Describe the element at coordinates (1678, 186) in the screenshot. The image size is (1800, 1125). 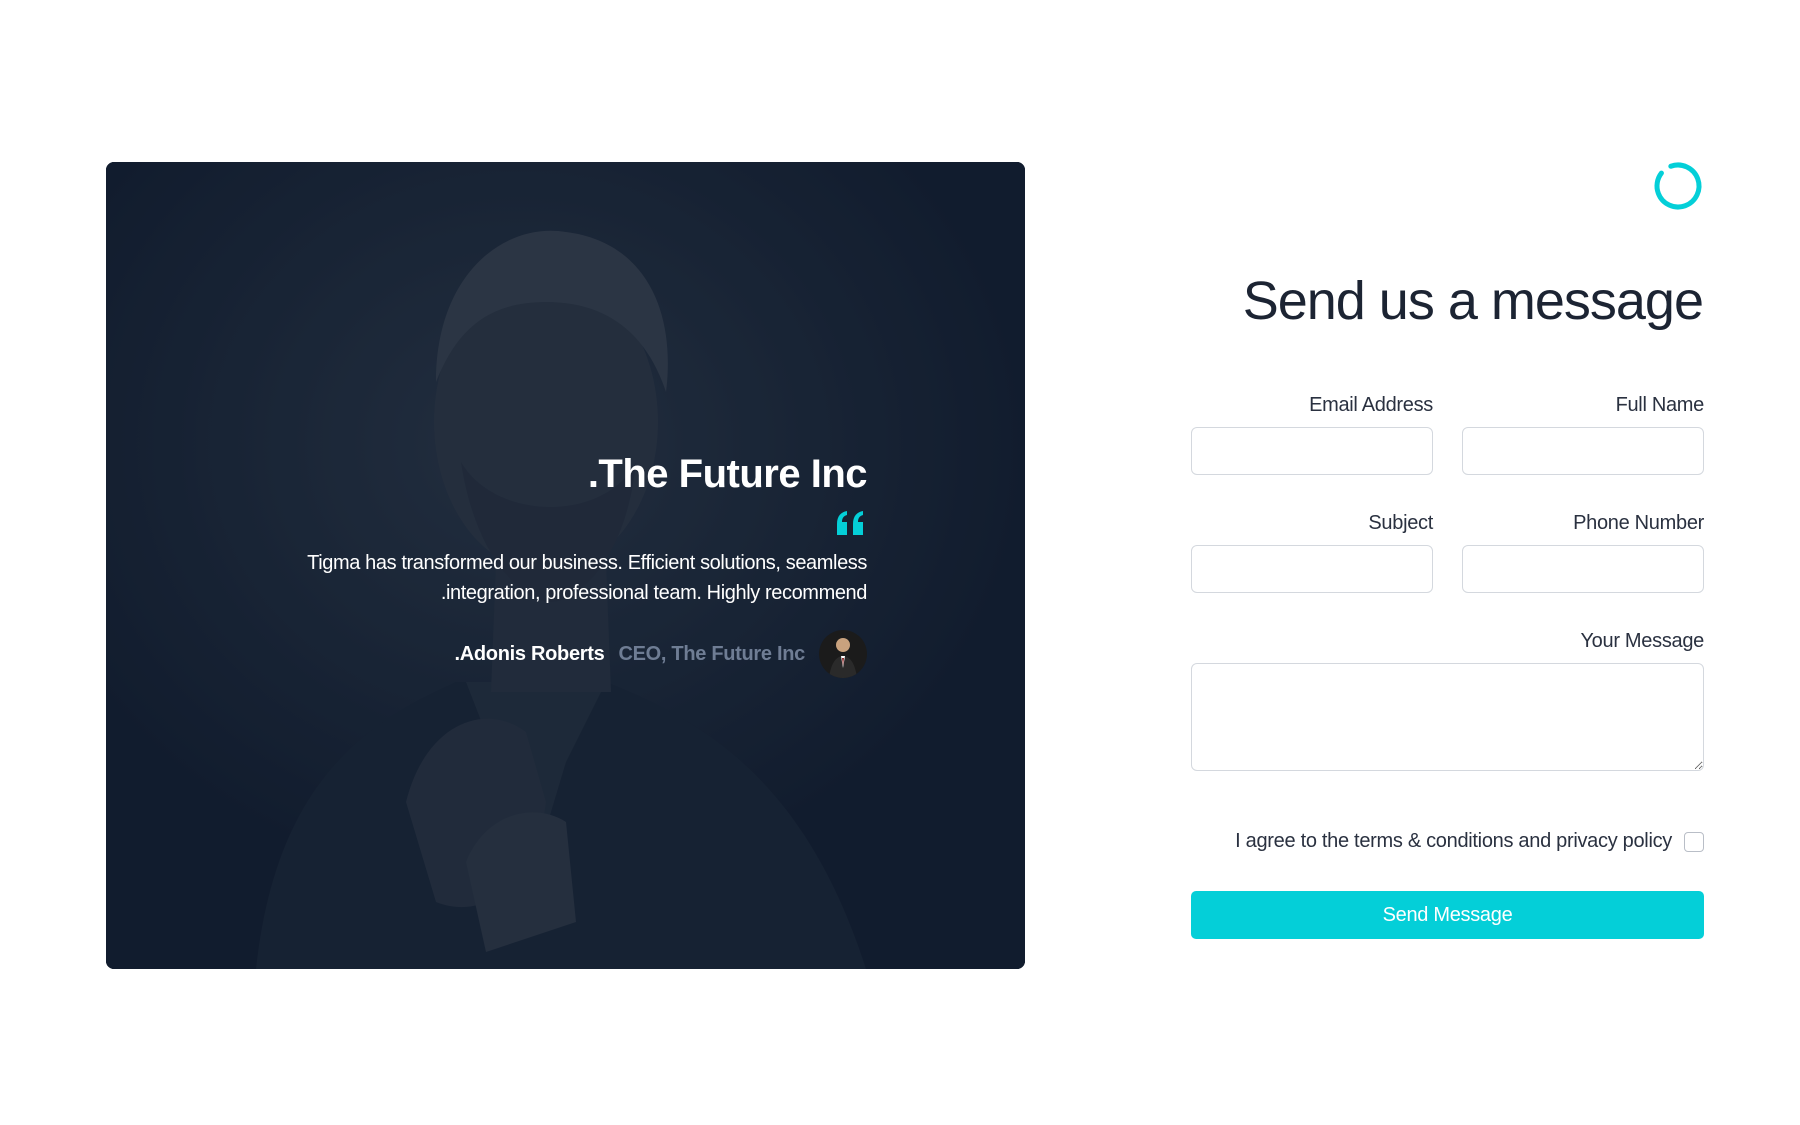
I see `loading-spinner-icon` at that location.